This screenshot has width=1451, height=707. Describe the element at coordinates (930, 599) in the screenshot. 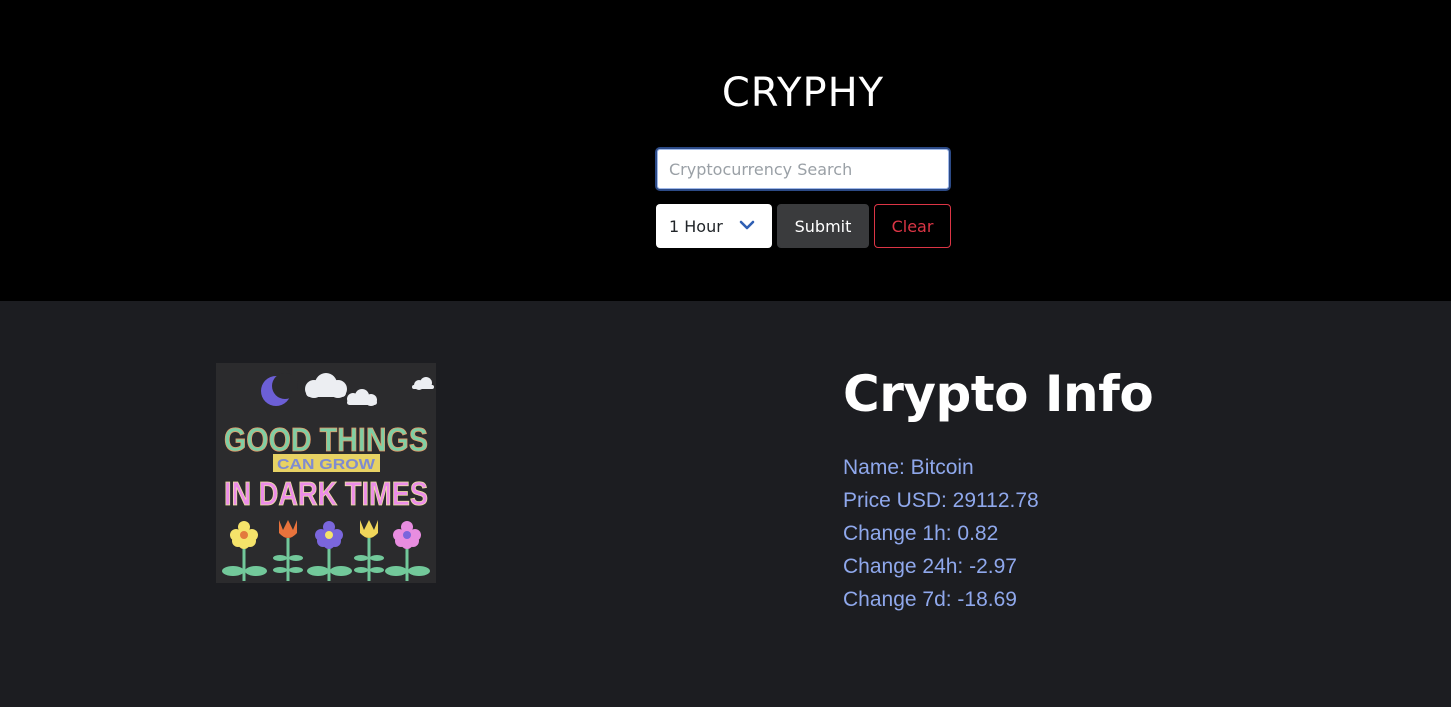

I see `crypto-change-7d: Change 7d: -18.69` at that location.